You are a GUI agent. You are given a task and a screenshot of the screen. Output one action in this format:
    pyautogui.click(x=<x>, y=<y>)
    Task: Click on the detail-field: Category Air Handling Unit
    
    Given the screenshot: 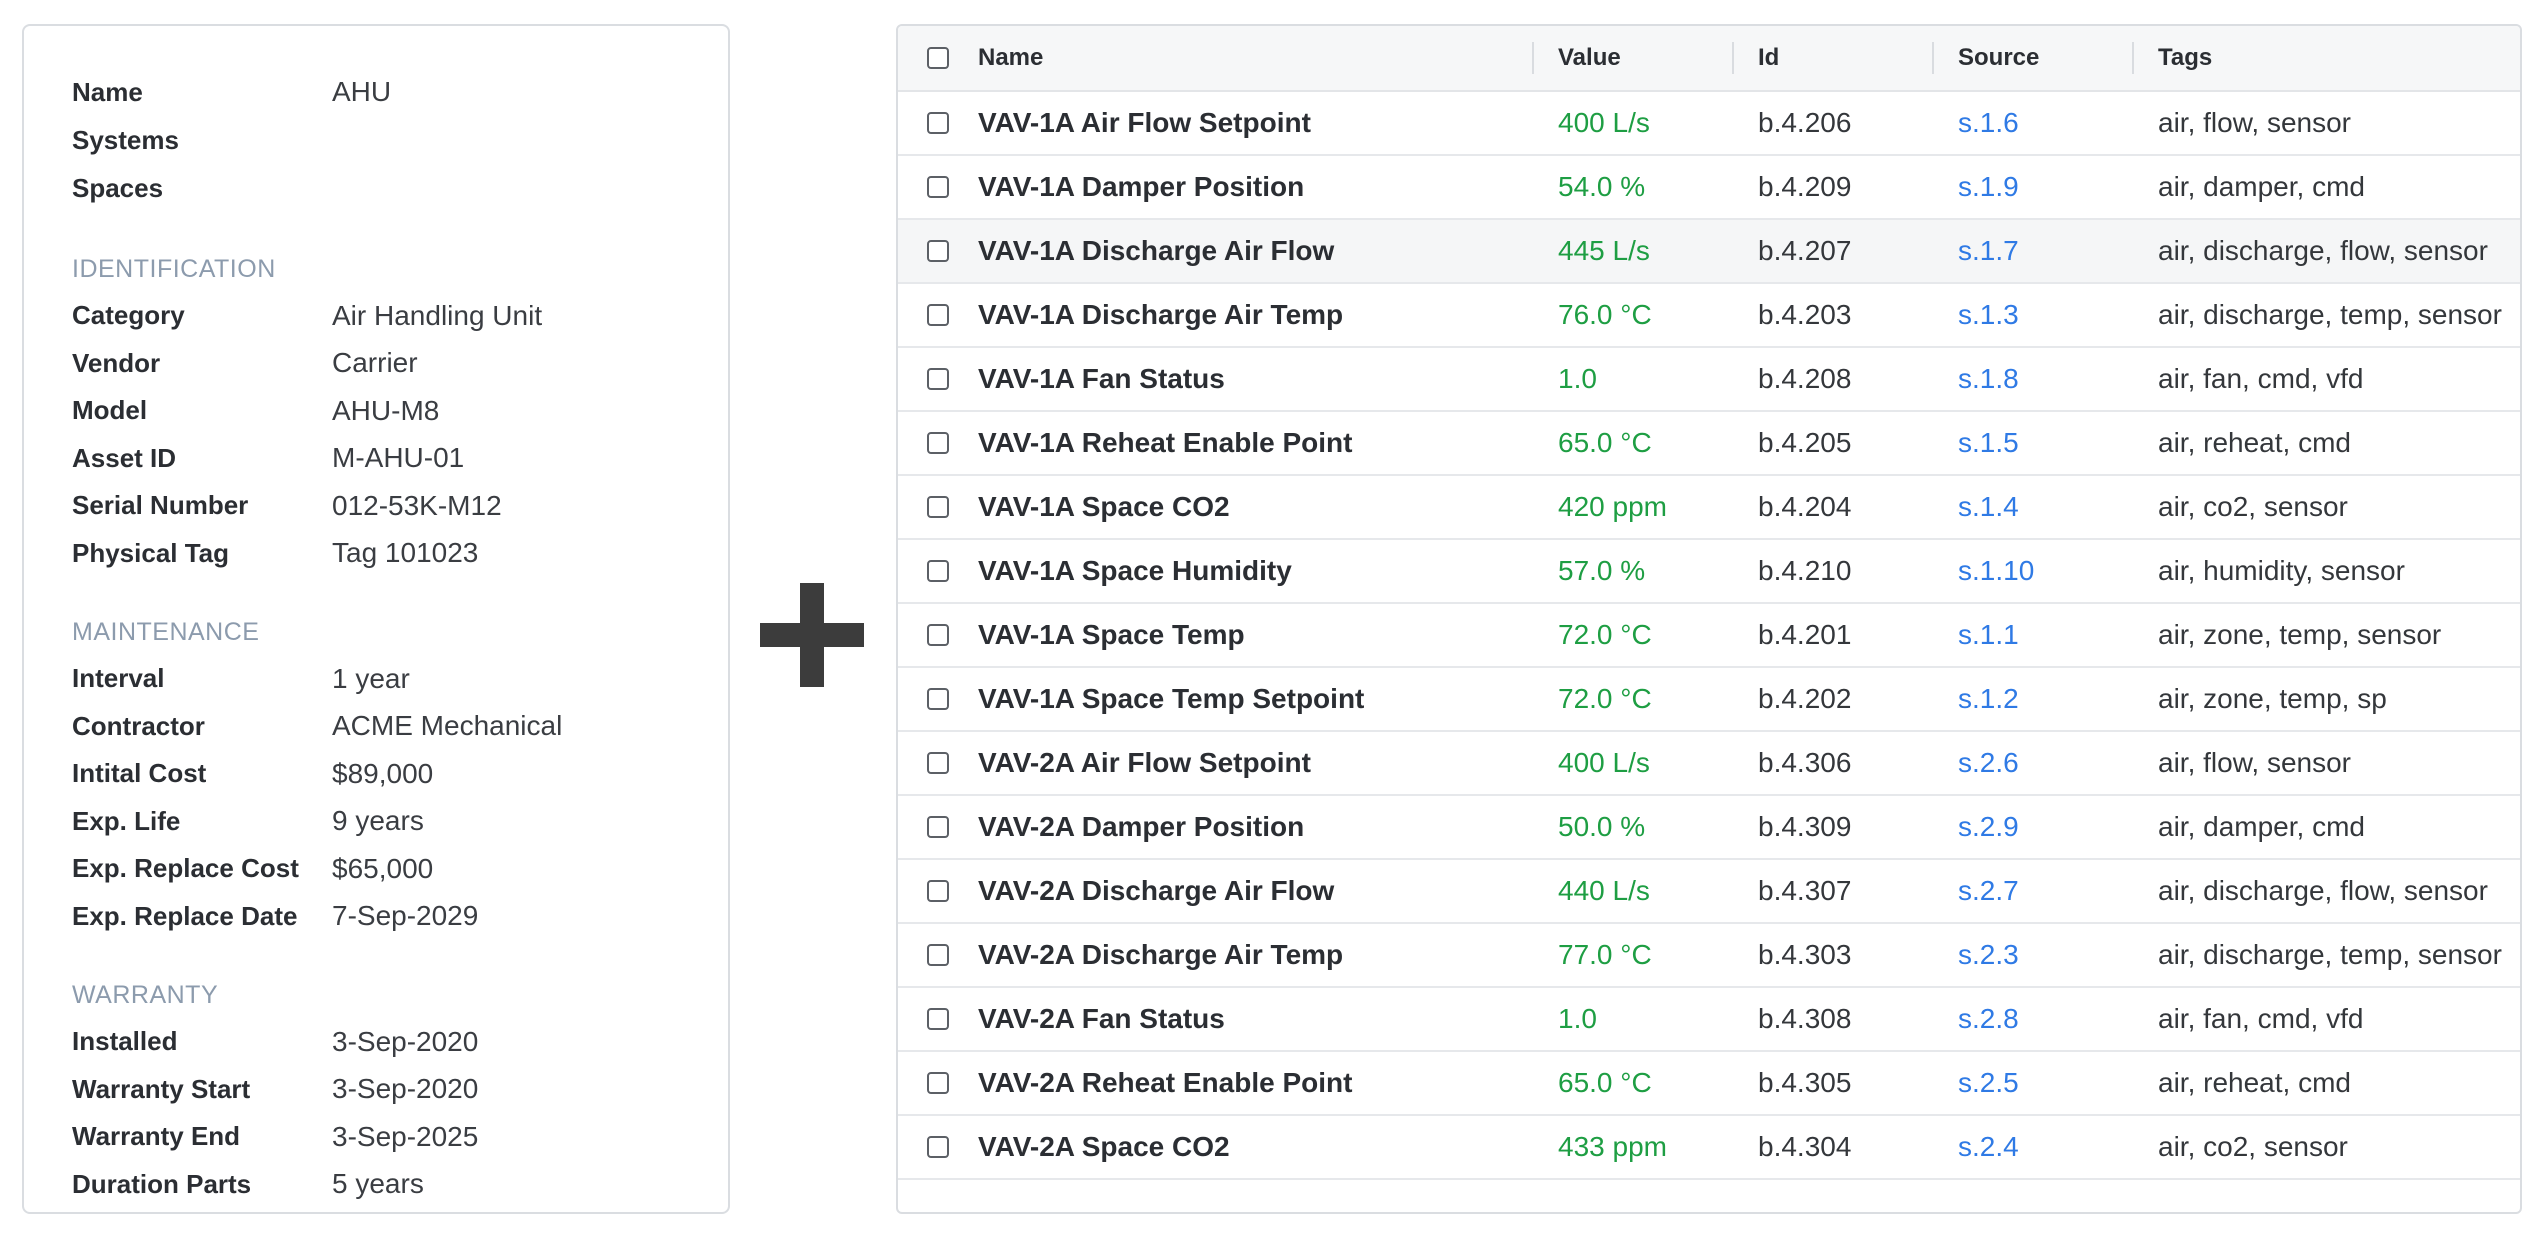 What is the action you would take?
    pyautogui.click(x=400, y=316)
    